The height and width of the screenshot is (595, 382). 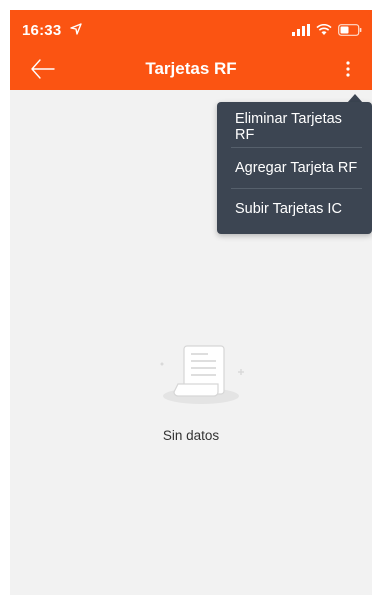 I want to click on empty-state-message: Sin datos, so click(x=191, y=435).